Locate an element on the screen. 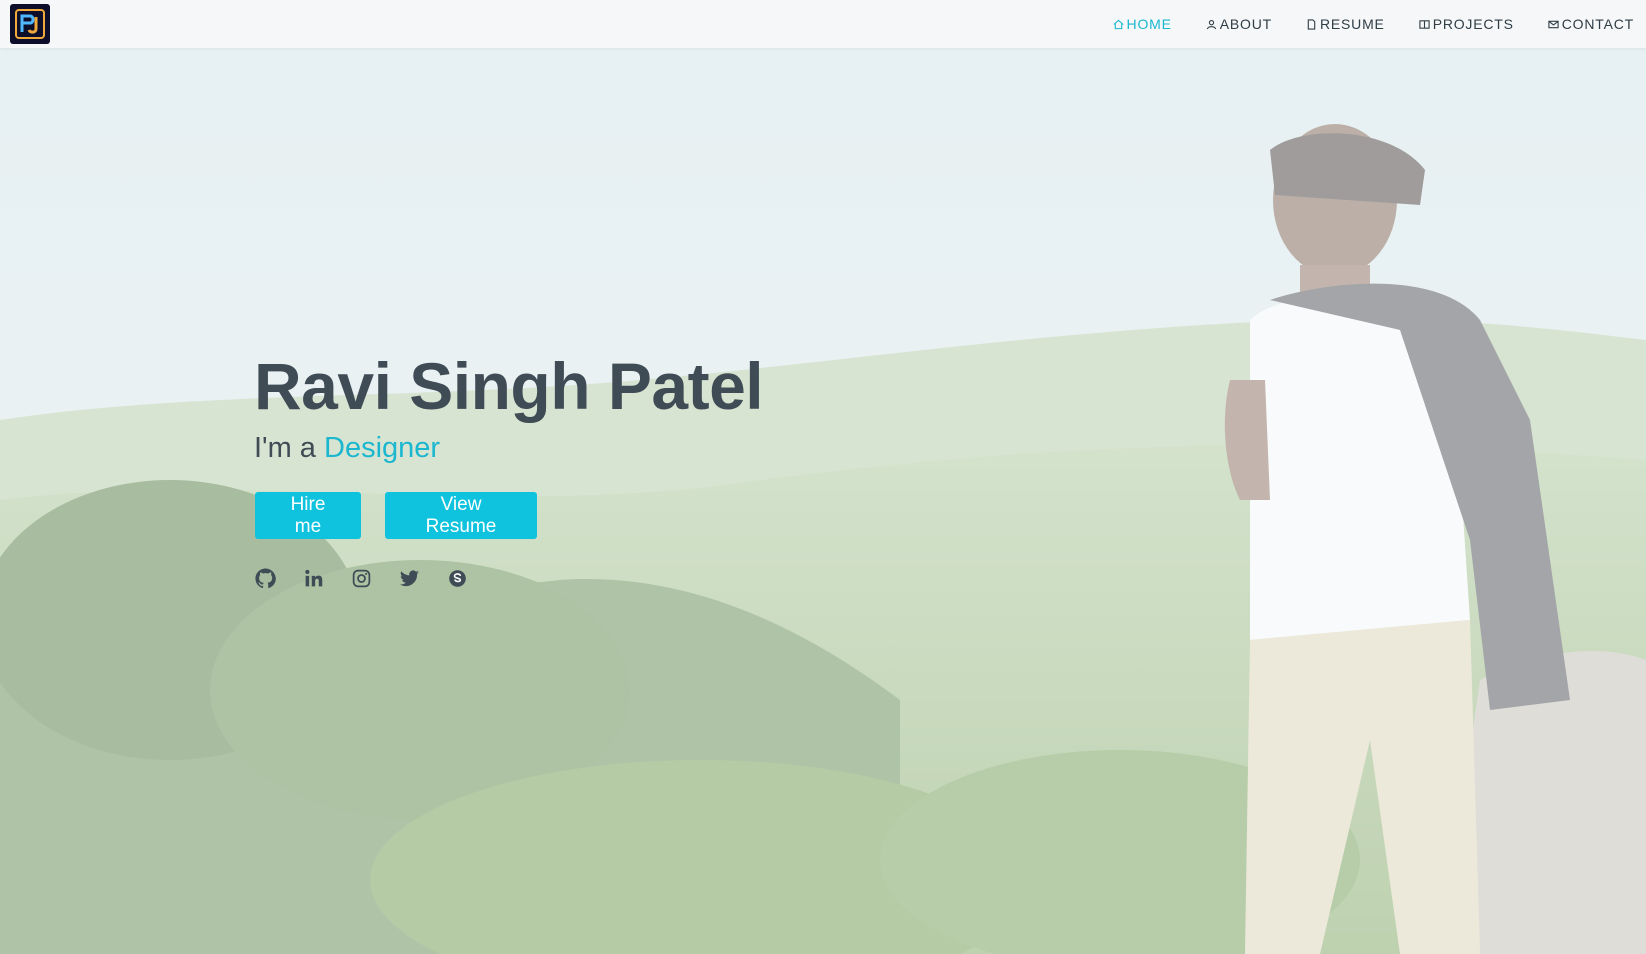 The height and width of the screenshot is (954, 1646). linkedin-link is located at coordinates (313, 578).